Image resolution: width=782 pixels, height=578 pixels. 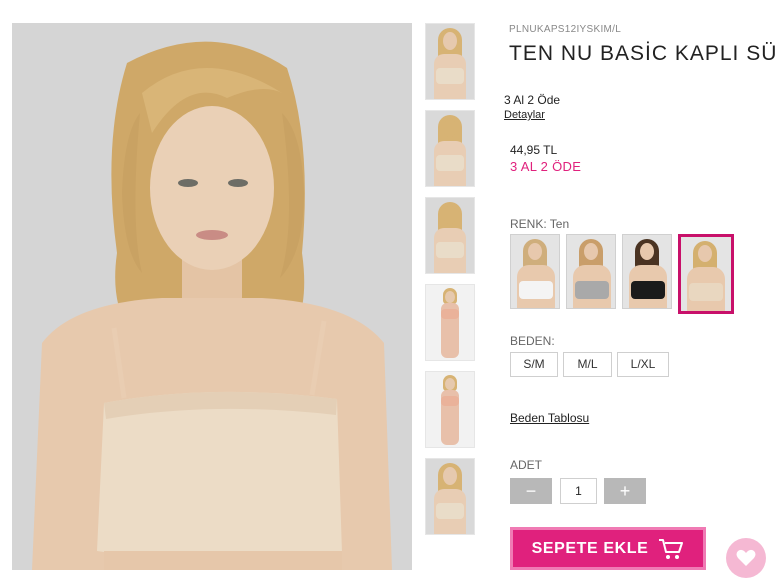 What do you see at coordinates (534, 364) in the screenshot?
I see `size-option-sm: S/M` at bounding box center [534, 364].